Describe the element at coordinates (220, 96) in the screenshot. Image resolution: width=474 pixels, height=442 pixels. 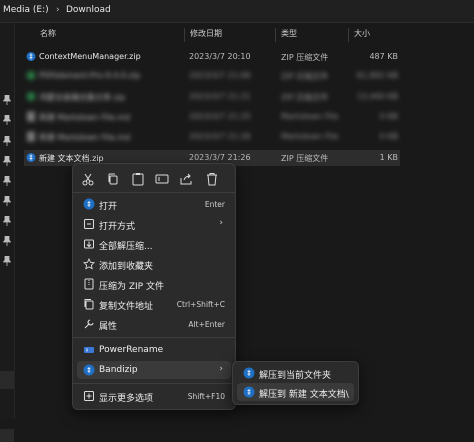
I see `file-date: 2023/3/7 21:21` at that location.